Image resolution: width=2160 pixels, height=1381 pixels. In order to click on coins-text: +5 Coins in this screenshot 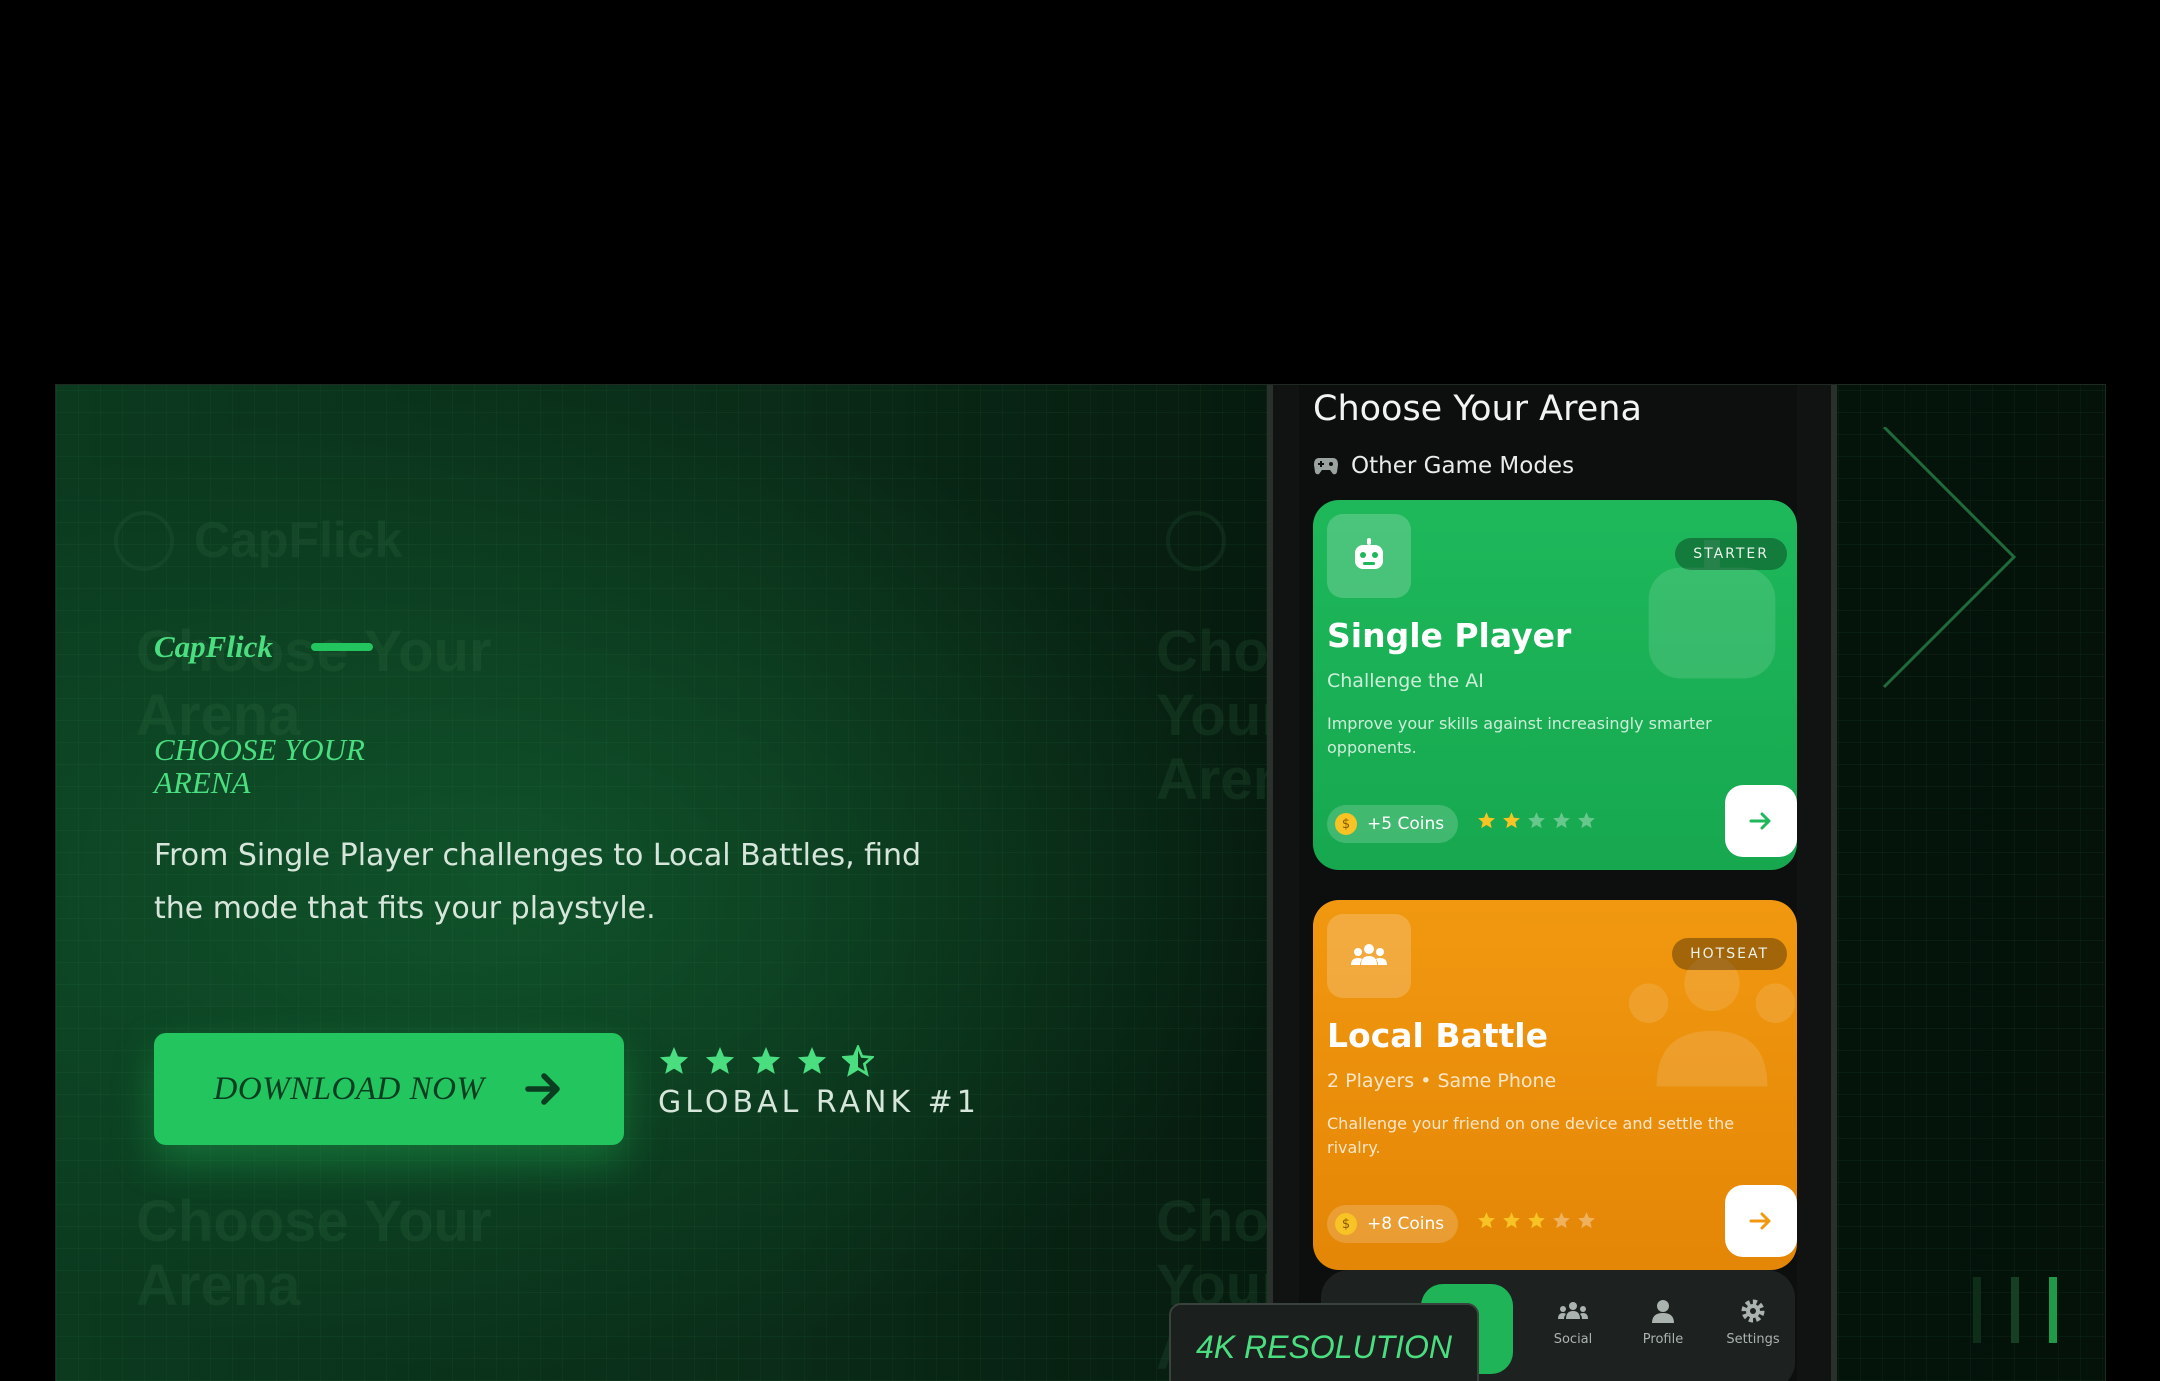, I will do `click(1406, 824)`.